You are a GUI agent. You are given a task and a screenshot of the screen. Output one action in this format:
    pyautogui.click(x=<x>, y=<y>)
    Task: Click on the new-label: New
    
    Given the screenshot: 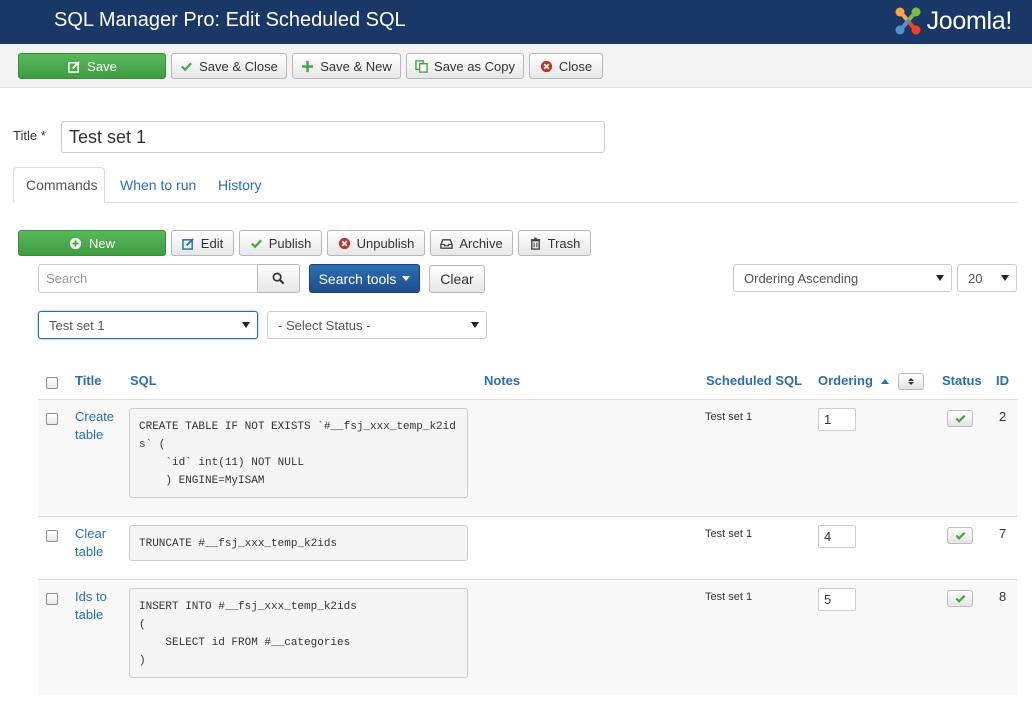 What is the action you would take?
    pyautogui.click(x=101, y=243)
    